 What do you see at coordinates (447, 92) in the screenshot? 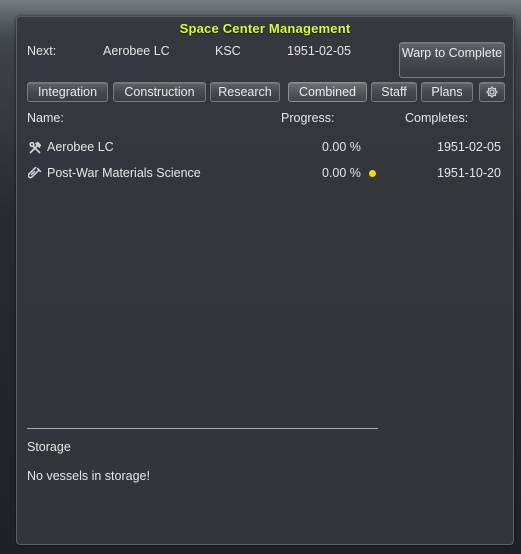
I see `tab-plans: Plans` at bounding box center [447, 92].